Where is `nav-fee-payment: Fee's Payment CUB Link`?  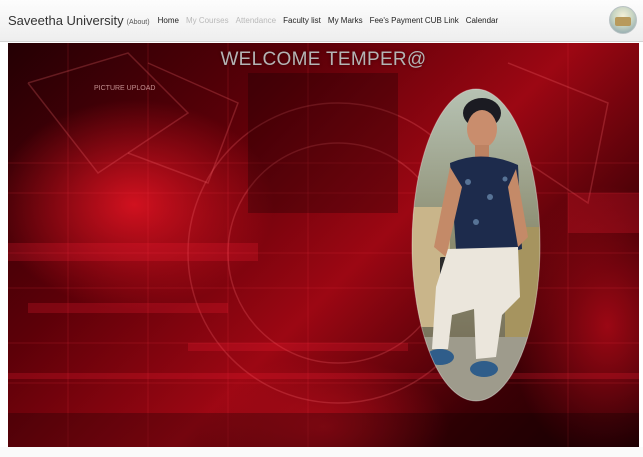 nav-fee-payment: Fee's Payment CUB Link is located at coordinates (414, 20).